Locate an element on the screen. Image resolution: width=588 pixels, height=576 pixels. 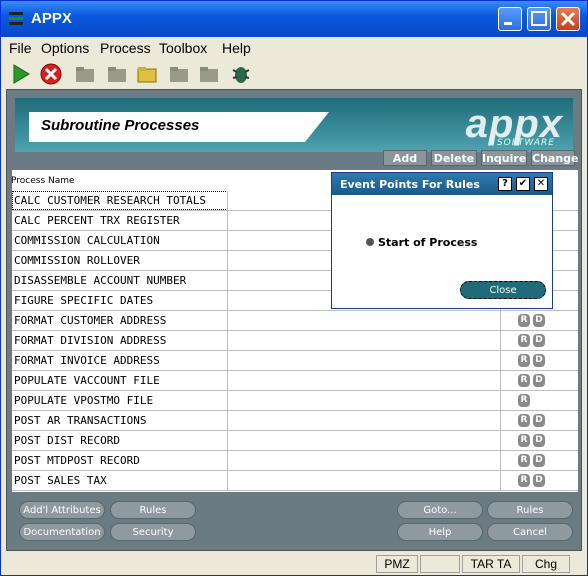
addl-attributes-button: Add'l Attributes is located at coordinates (62, 510).